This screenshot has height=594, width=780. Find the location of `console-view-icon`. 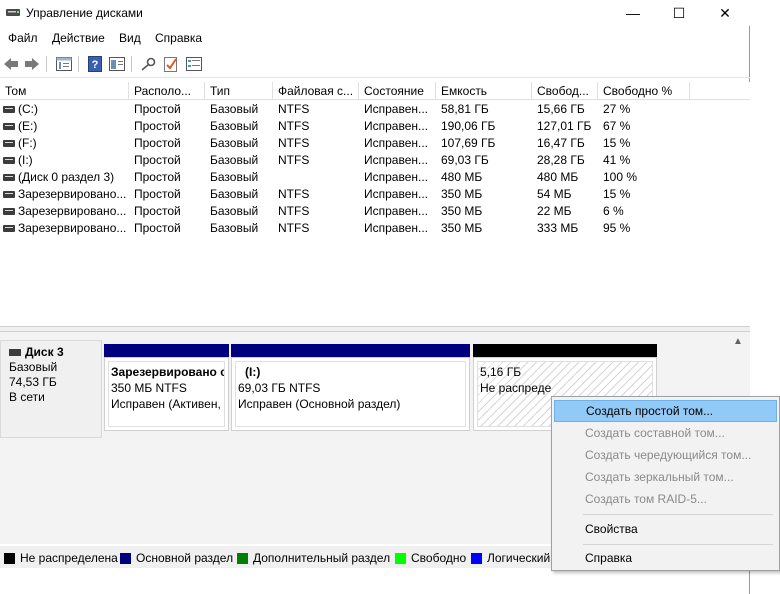

console-view-icon is located at coordinates (117, 64).